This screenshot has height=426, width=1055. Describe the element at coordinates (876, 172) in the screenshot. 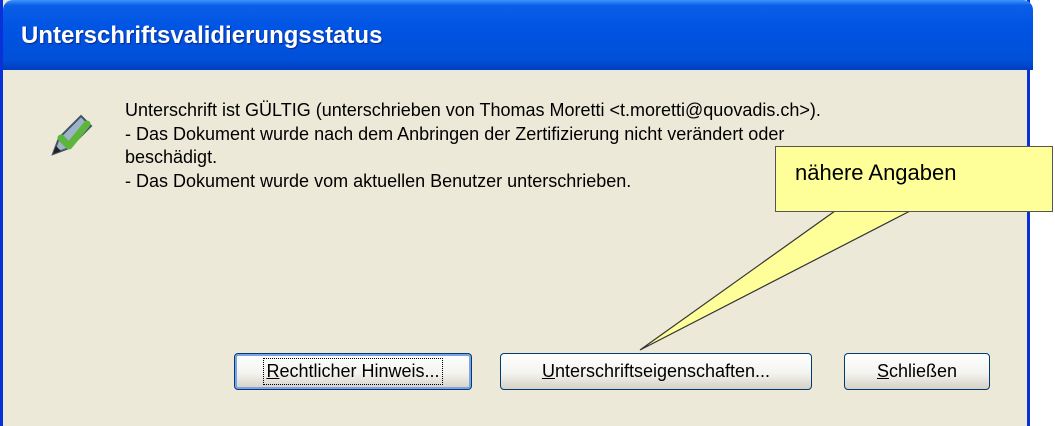

I see `callout-text: nähere Angaben` at that location.